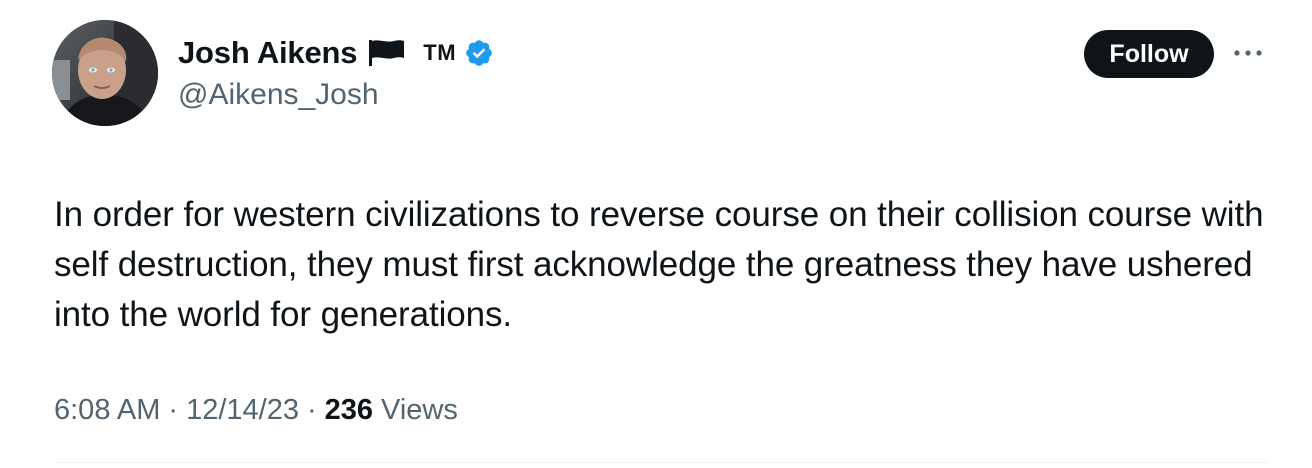 The image size is (1312, 468). I want to click on views-count: 236, so click(349, 410).